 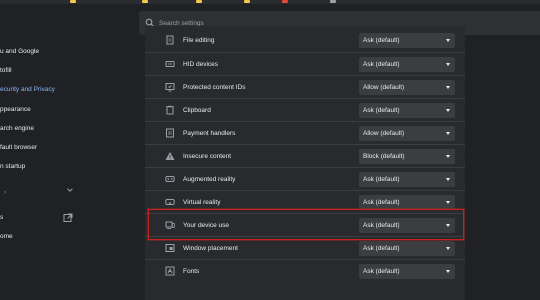 I want to click on sidebar-item-label: ecurity and Privacy, so click(x=27, y=89).